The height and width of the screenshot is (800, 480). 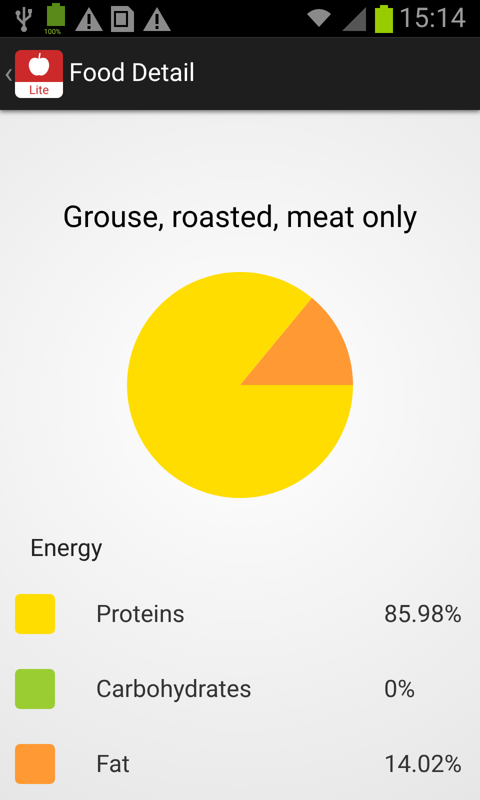 What do you see at coordinates (383, 18) in the screenshot?
I see `battery-icon` at bounding box center [383, 18].